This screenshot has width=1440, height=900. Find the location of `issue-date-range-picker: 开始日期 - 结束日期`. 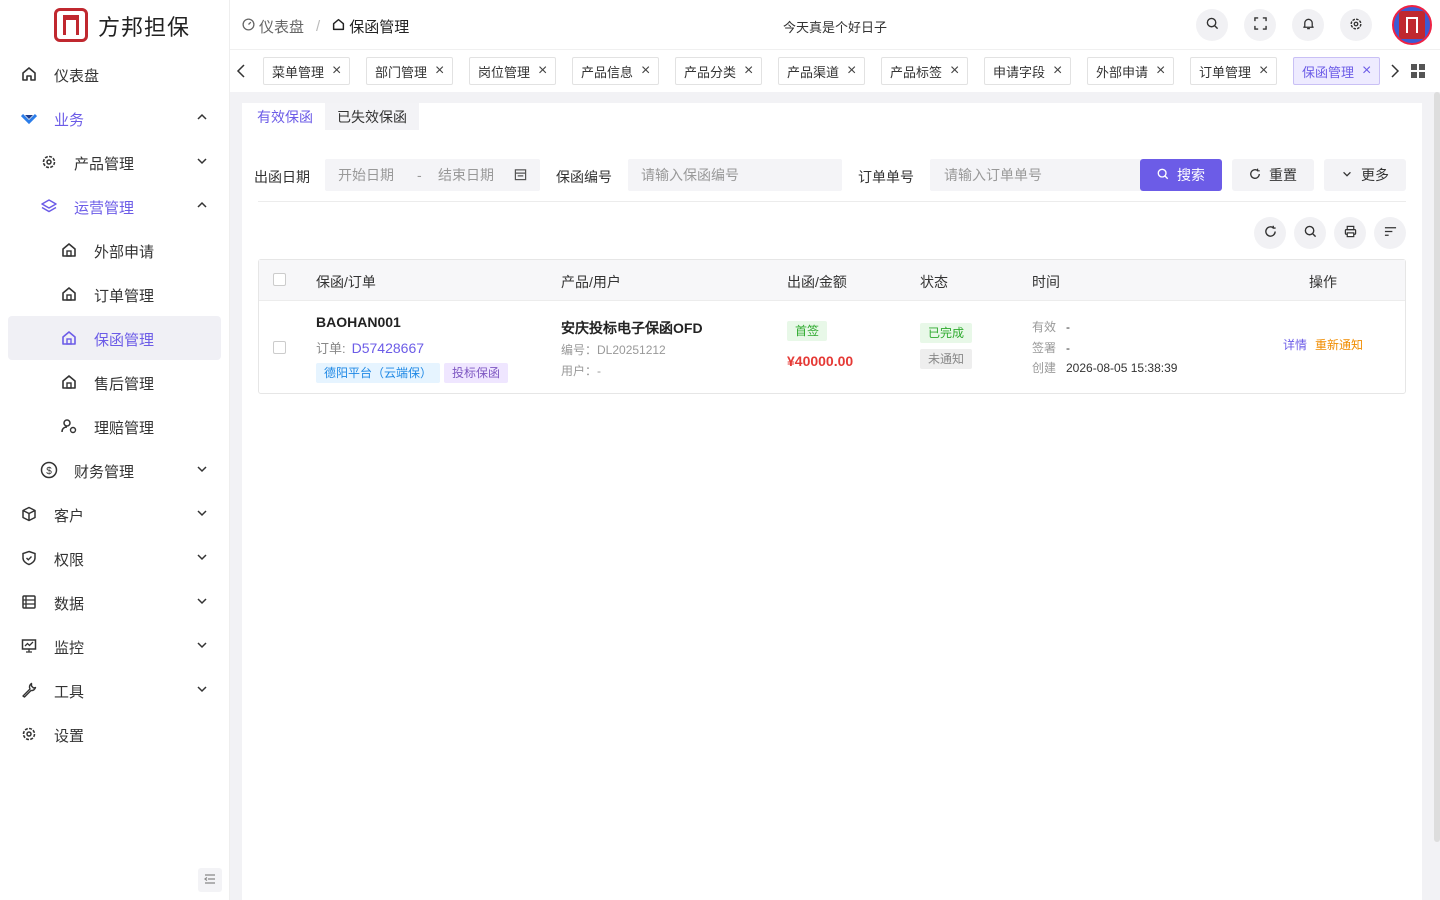

issue-date-range-picker: 开始日期 - 结束日期 is located at coordinates (432, 175).